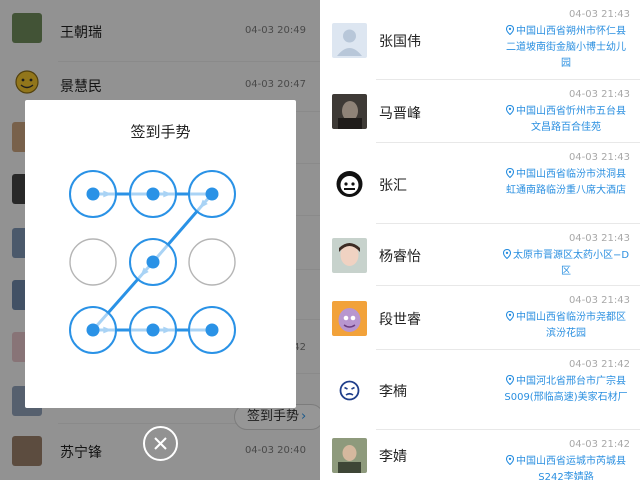  I want to click on girl-photo-avatar, so click(349, 255).